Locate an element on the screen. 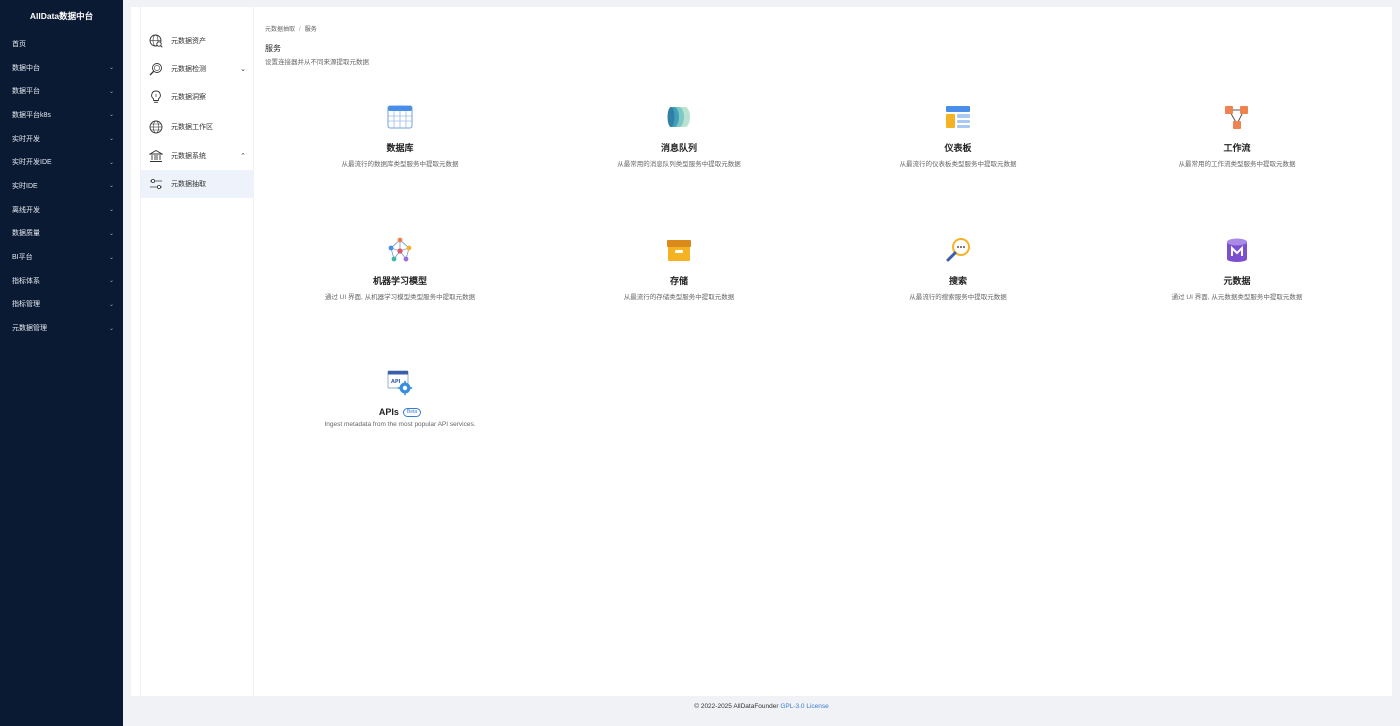  service-card-title: 仪表板 is located at coordinates (958, 147).